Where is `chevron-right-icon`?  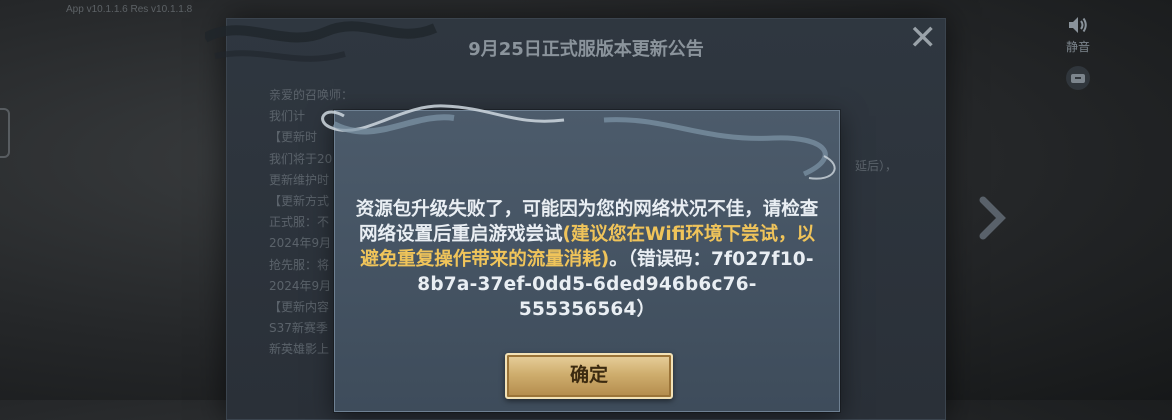
chevron-right-icon is located at coordinates (991, 218).